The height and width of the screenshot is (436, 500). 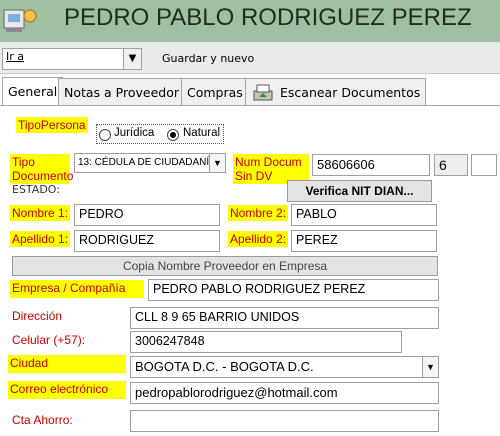 I want to click on num-doc-input: 58606606, so click(x=371, y=165).